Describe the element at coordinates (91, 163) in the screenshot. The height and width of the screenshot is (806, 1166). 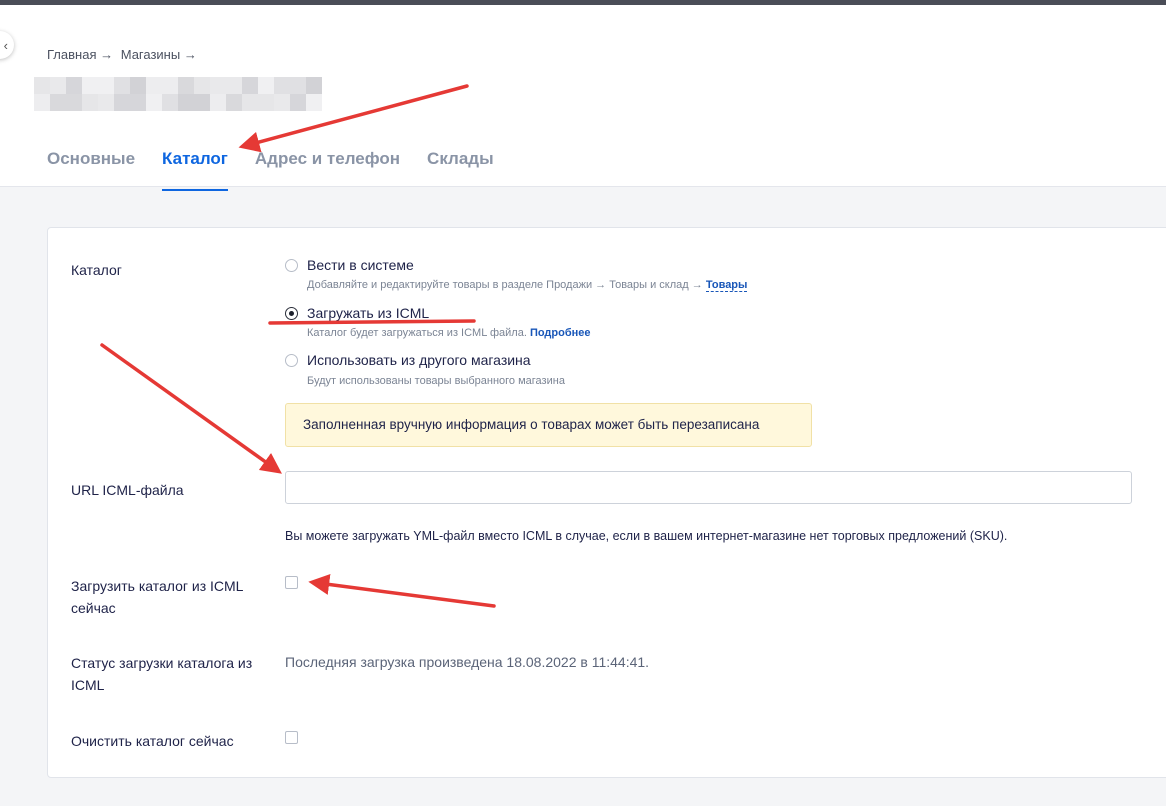
I see `tab-main: Основные` at that location.